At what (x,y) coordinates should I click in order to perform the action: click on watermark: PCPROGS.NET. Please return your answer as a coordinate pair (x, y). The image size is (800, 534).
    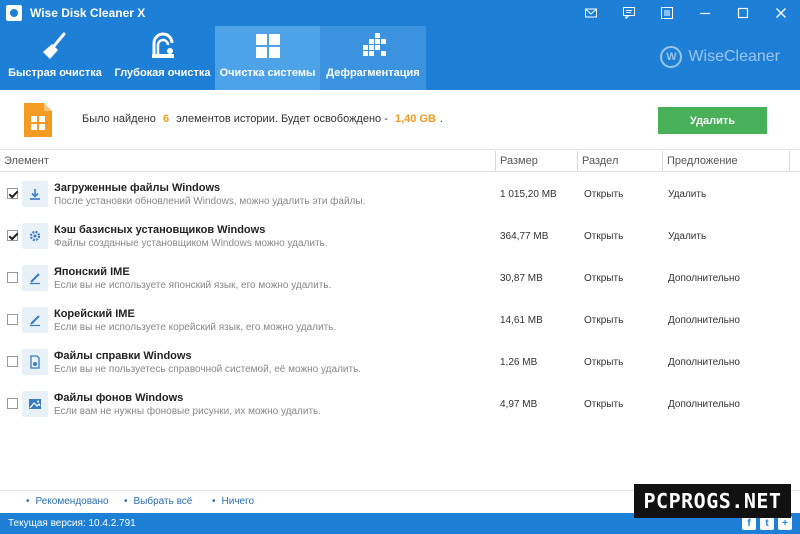
    Looking at the image, I should click on (712, 501).